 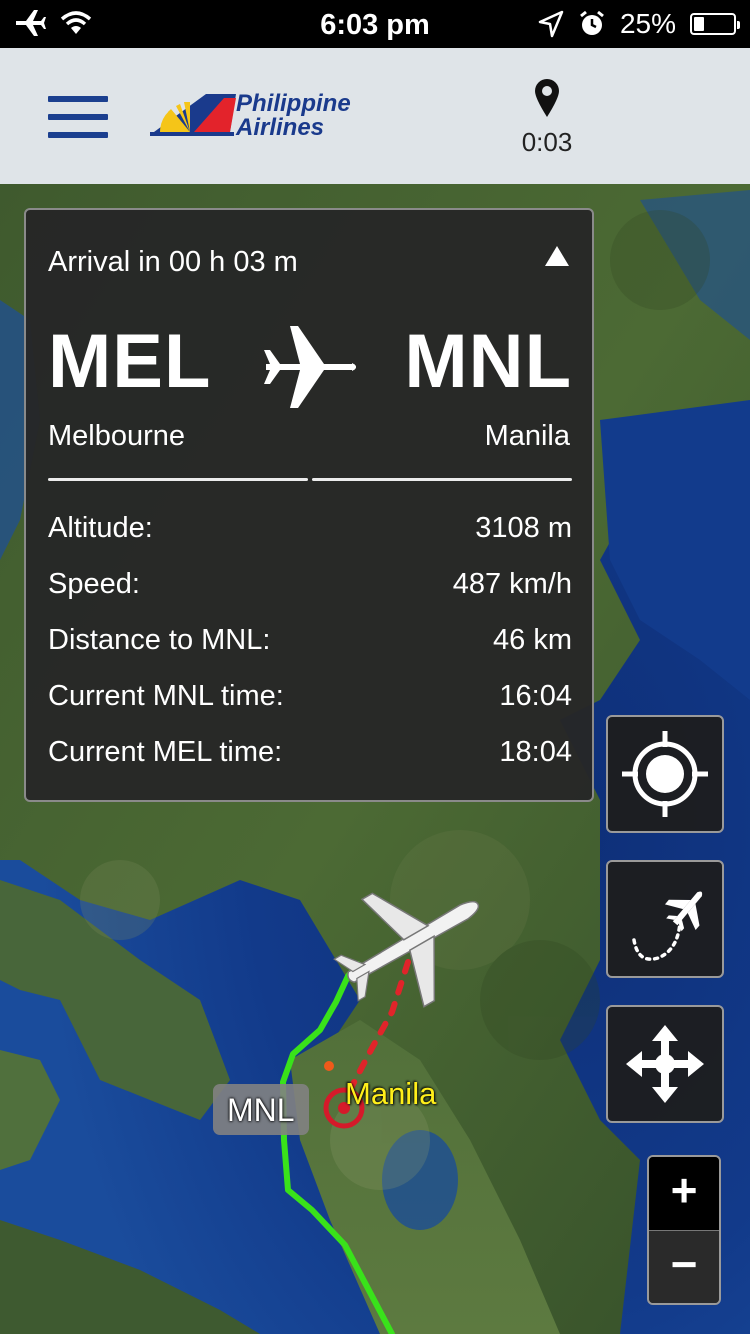 What do you see at coordinates (375, 24) in the screenshot?
I see `status-bar: 6:03 pm 25%` at bounding box center [375, 24].